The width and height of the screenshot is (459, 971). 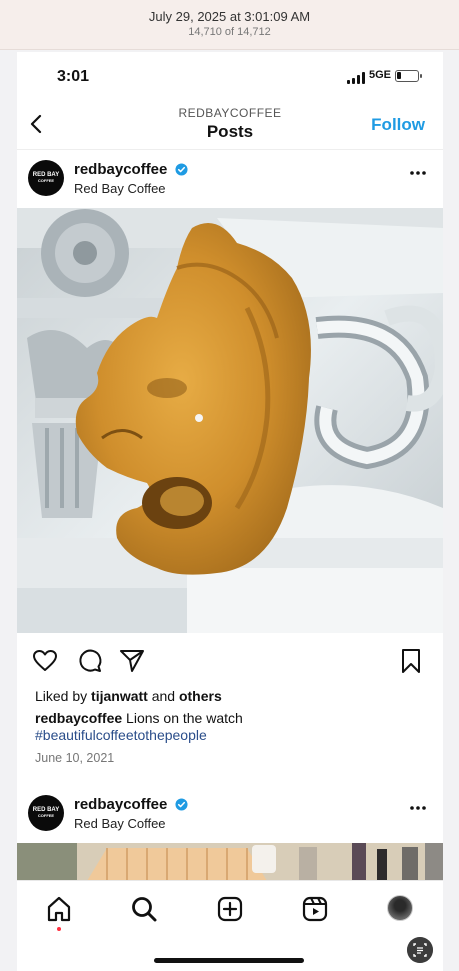 What do you see at coordinates (411, 661) in the screenshot?
I see `bookmark-icon` at bounding box center [411, 661].